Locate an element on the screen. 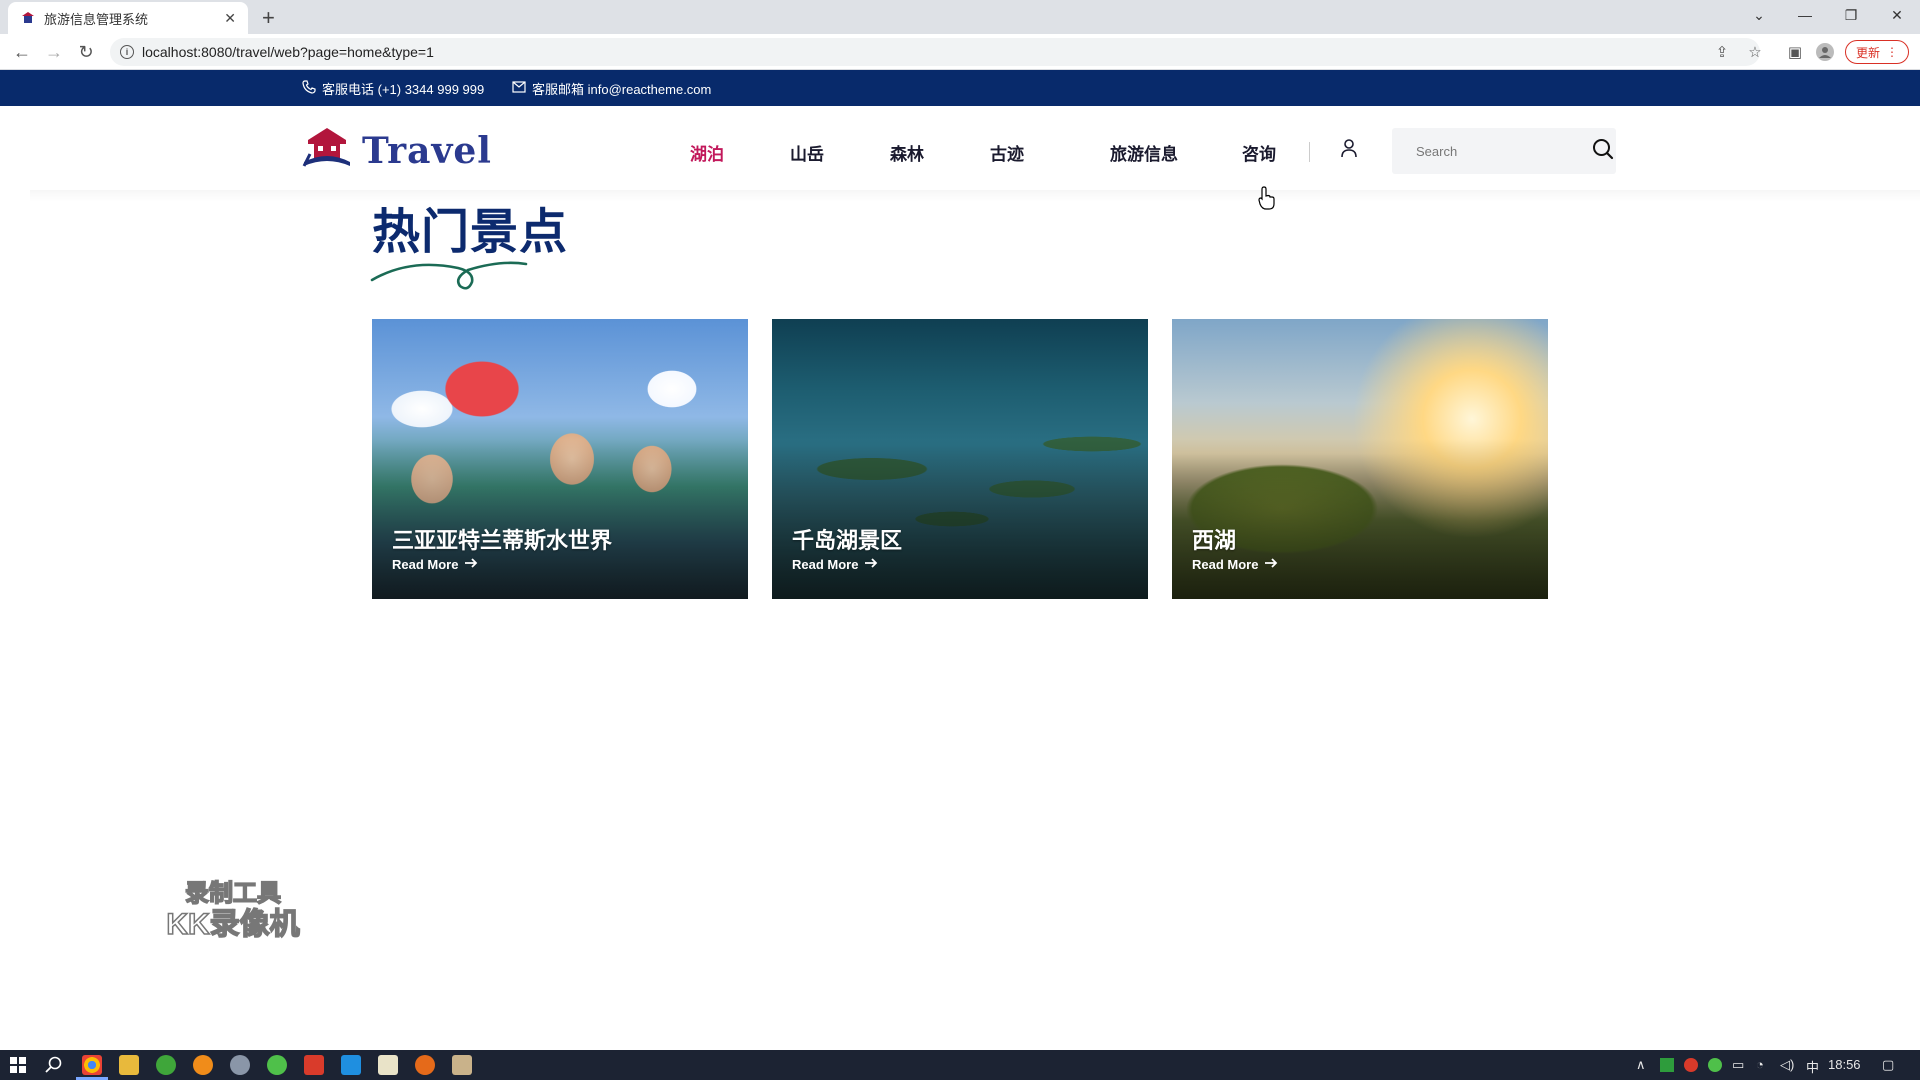 This screenshot has height=1080, width=1920. tab-title: 旅游信息管理系统 is located at coordinates (96, 19).